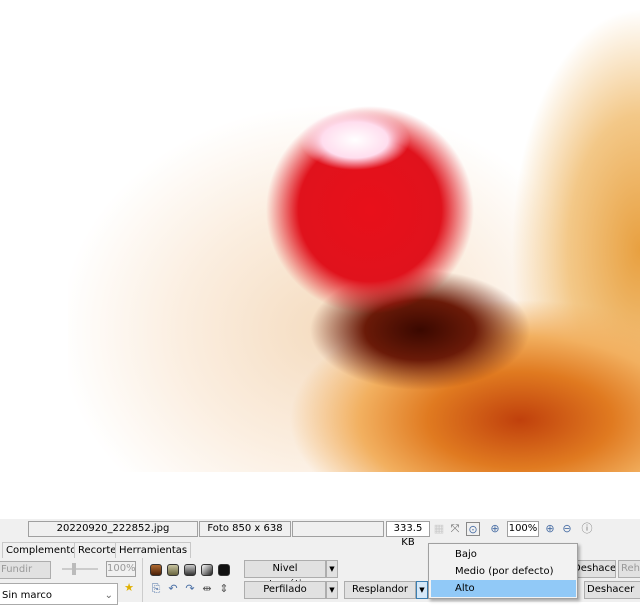 This screenshot has height=605, width=640. I want to click on divider, so click(142, 580).